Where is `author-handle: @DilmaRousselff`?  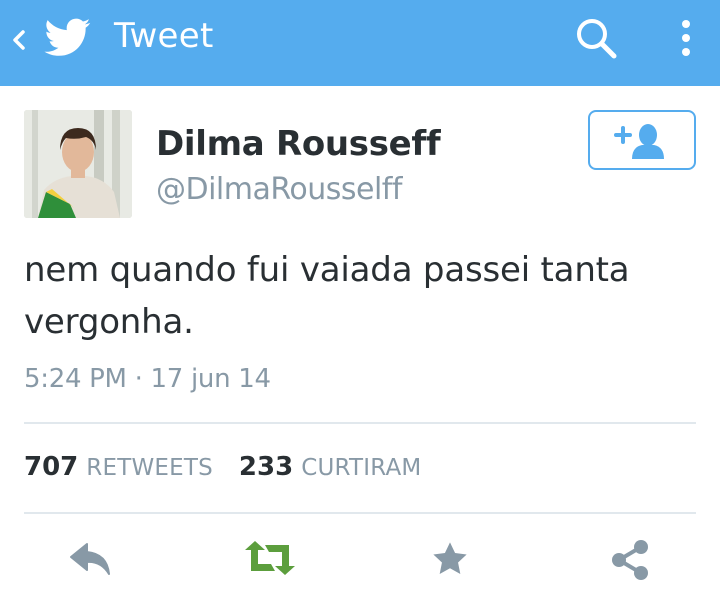 author-handle: @DilmaRousselff is located at coordinates (279, 189).